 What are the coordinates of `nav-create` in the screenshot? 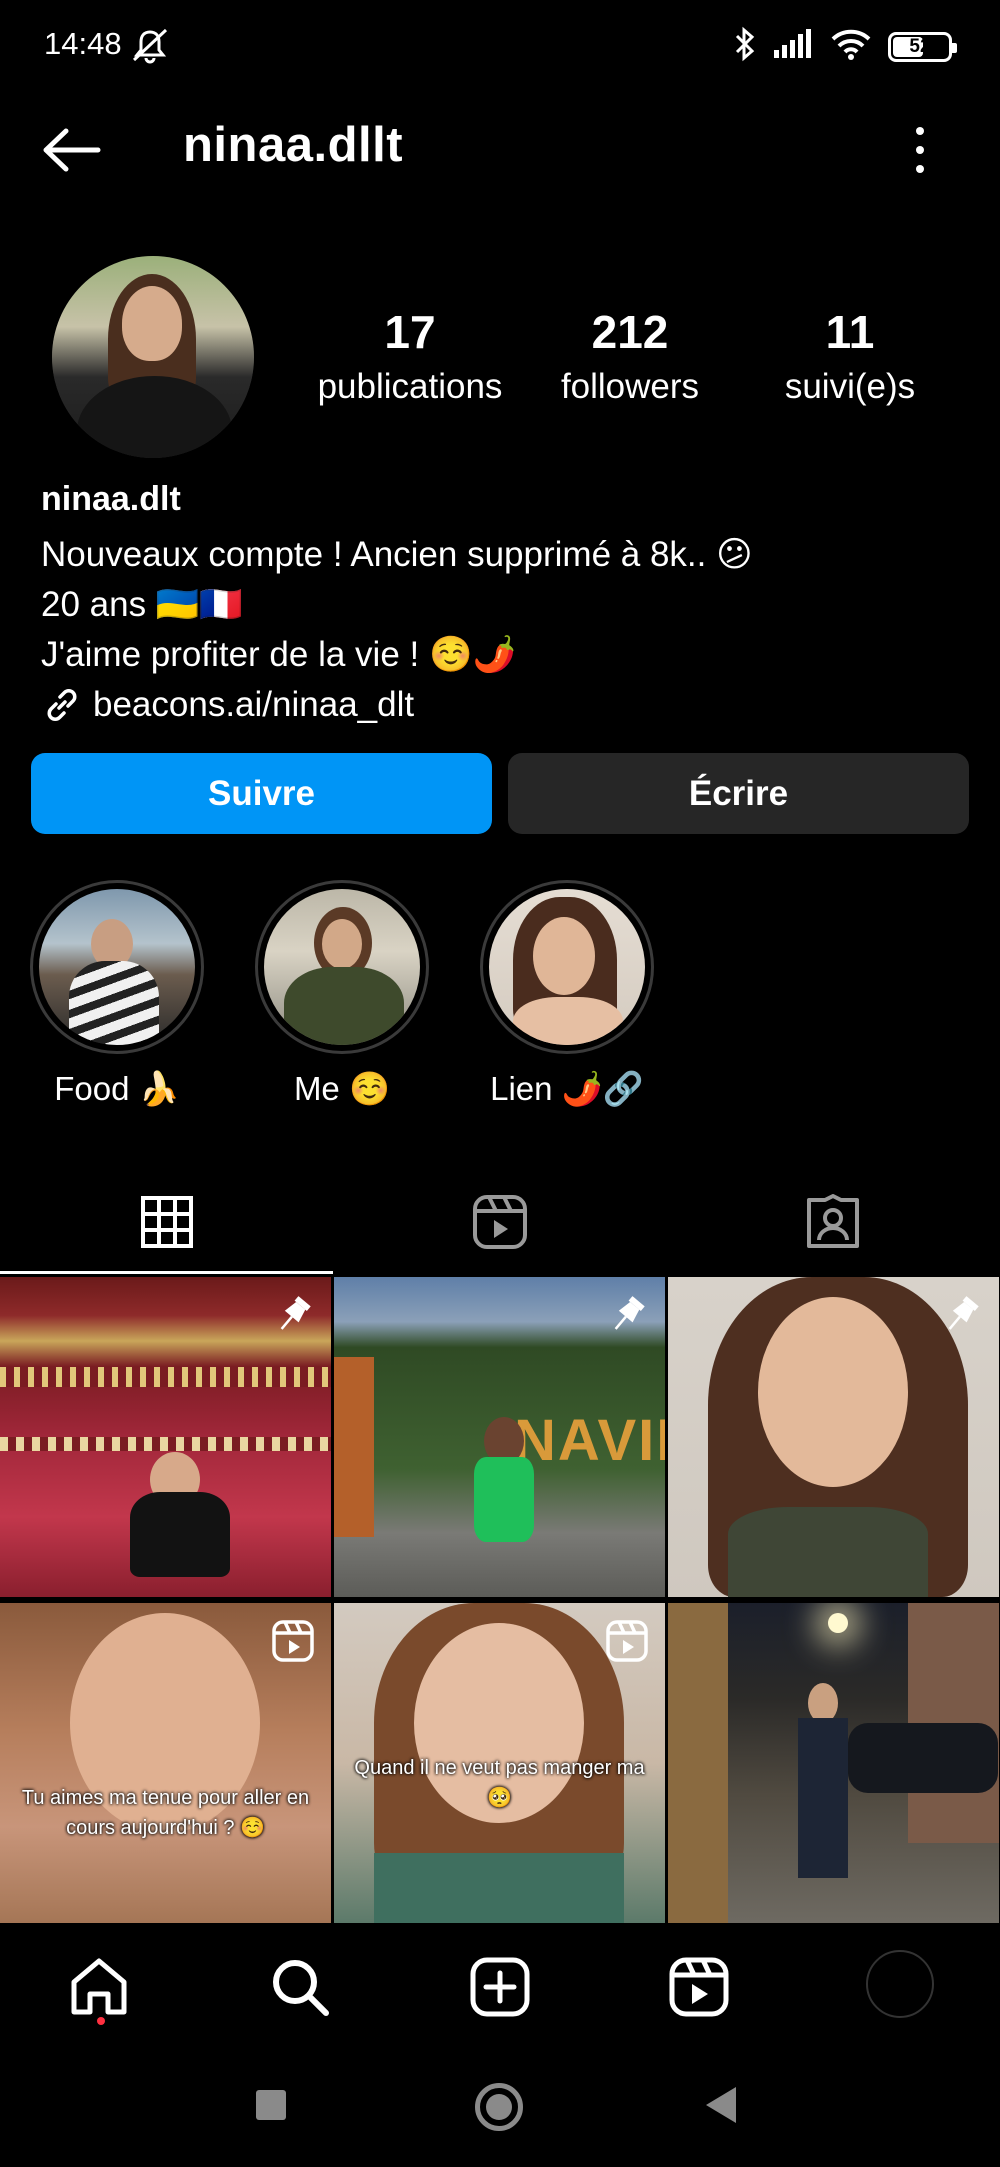 It's located at (500, 1987).